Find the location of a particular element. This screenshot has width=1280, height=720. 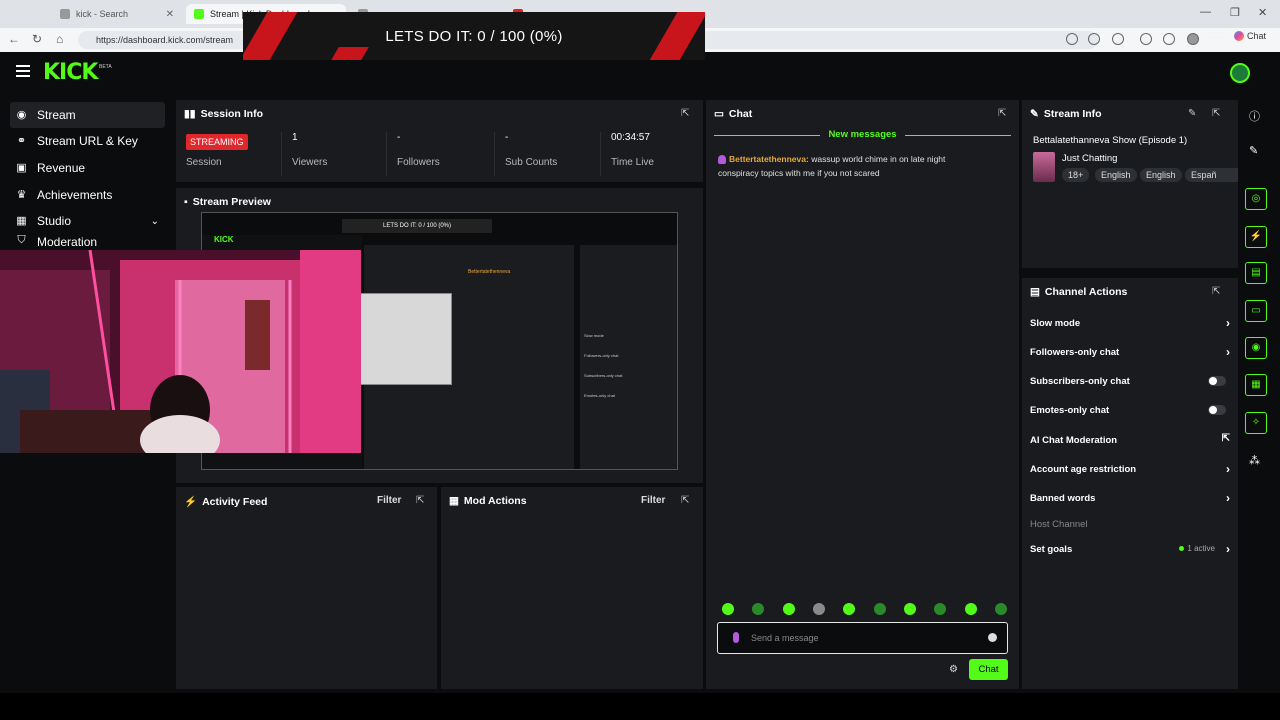

studio-icon: ▦ is located at coordinates (21, 220).